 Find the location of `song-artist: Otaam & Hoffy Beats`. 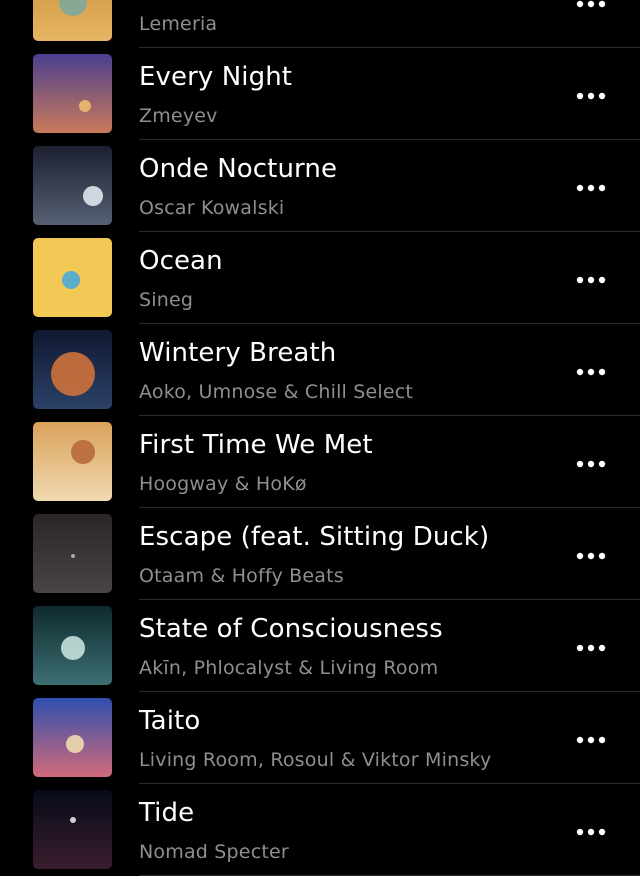

song-artist: Otaam & Hoffy Beats is located at coordinates (241, 576).